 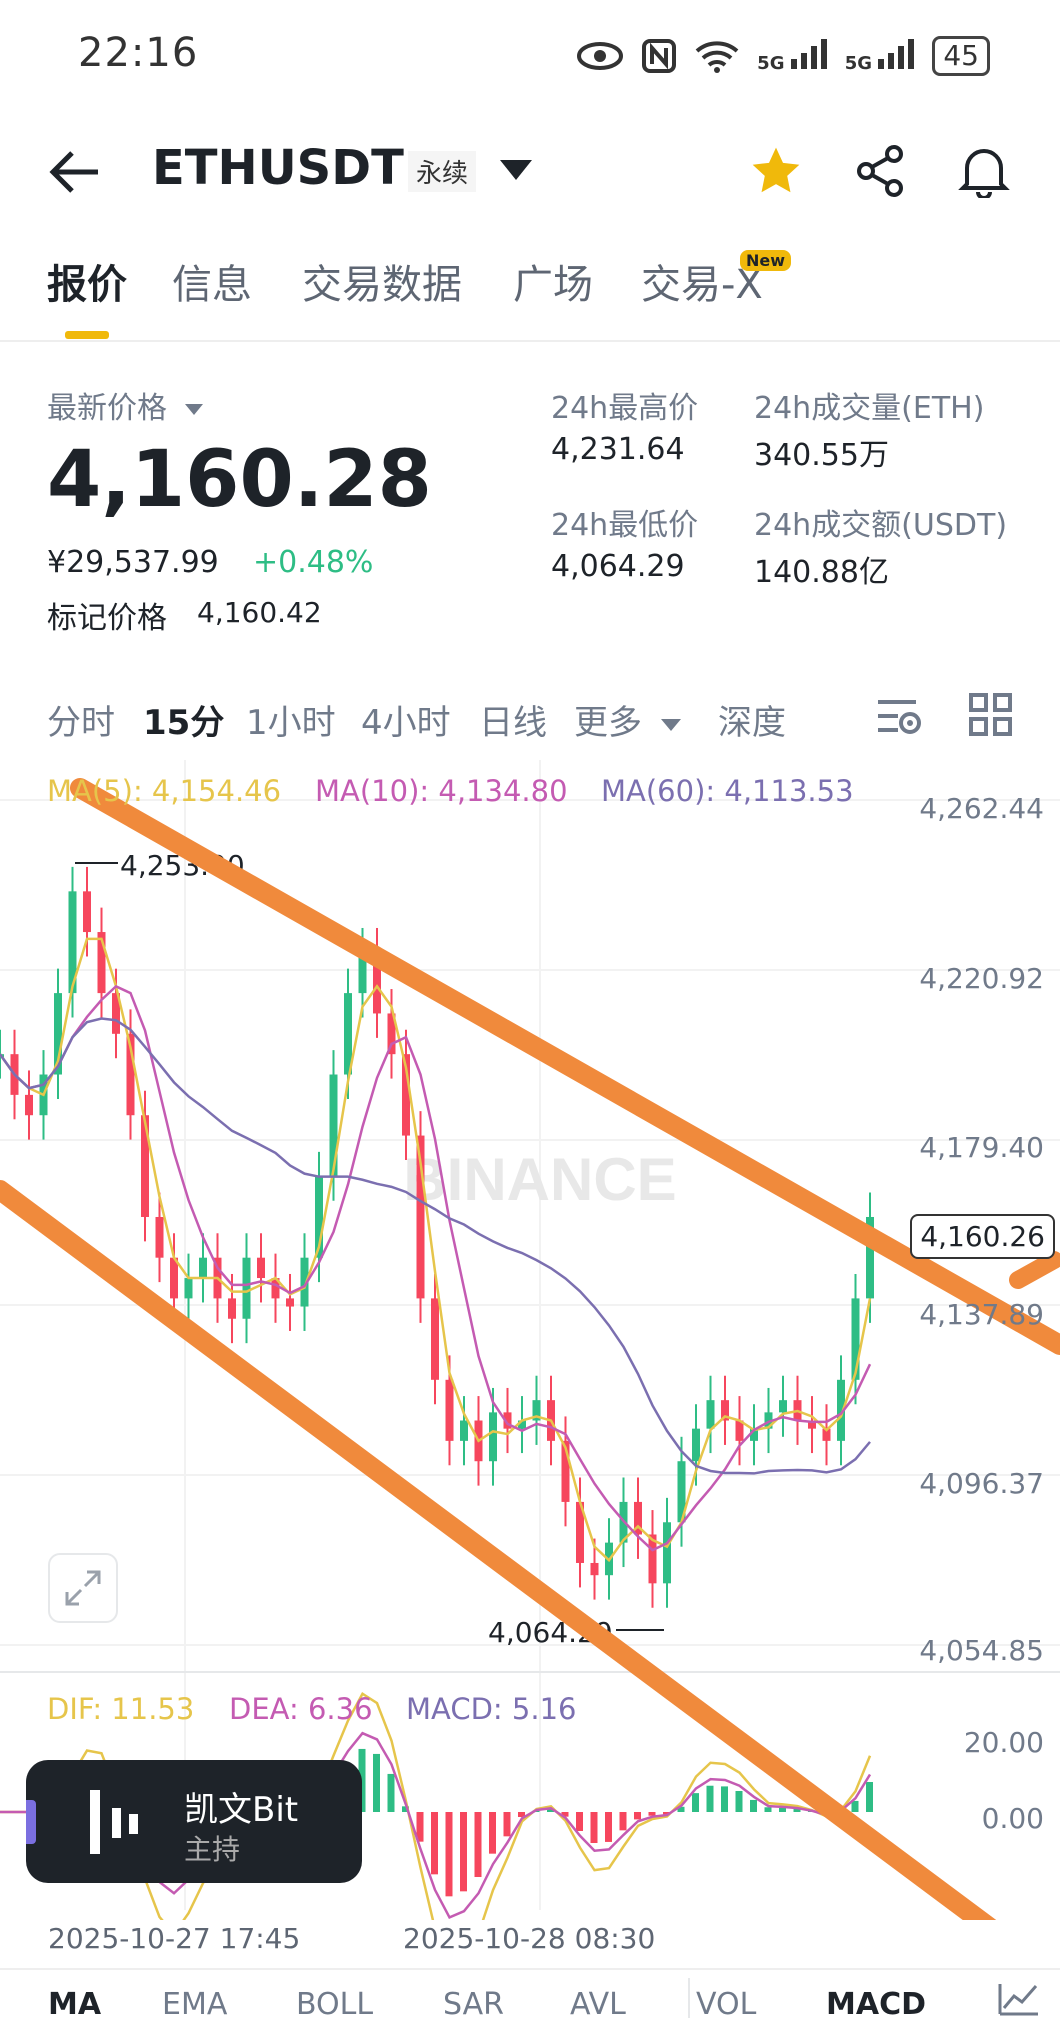 What do you see at coordinates (1034, 1270) in the screenshot?
I see `trendline-marker` at bounding box center [1034, 1270].